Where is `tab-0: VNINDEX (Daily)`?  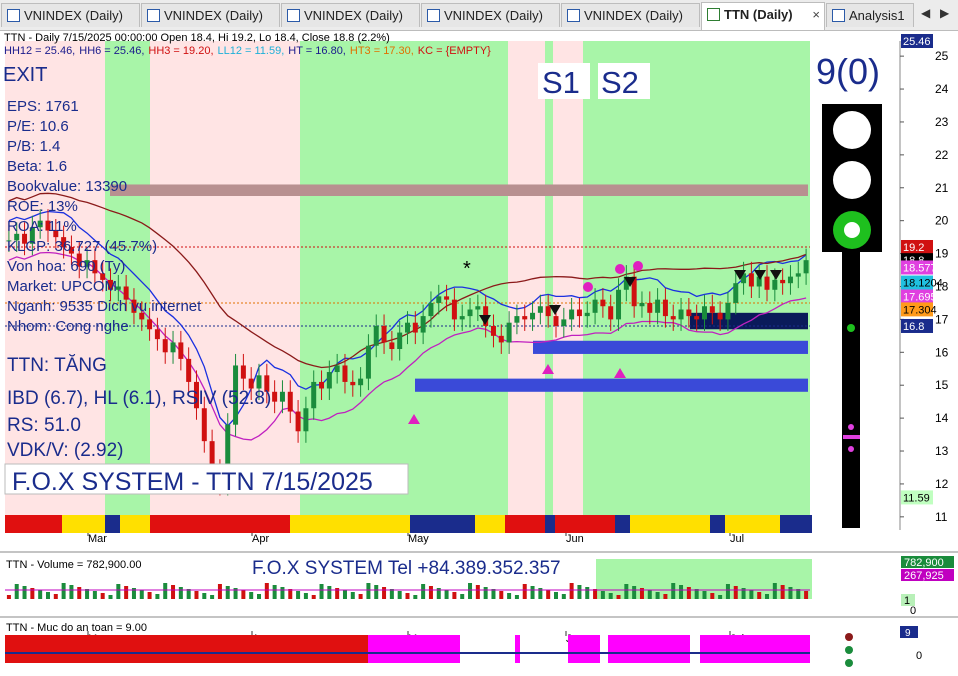 tab-0: VNINDEX (Daily) is located at coordinates (70, 15).